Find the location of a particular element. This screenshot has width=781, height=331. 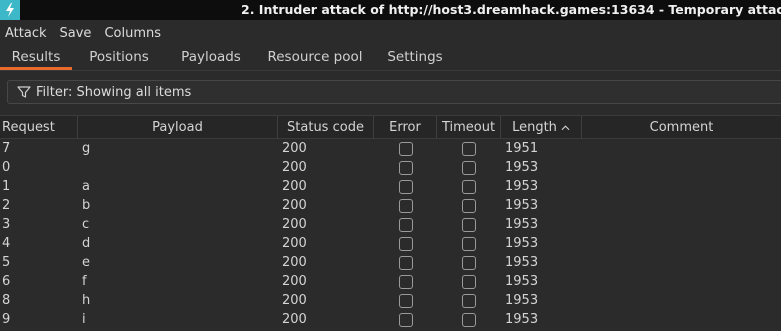

tab-settings: Settings is located at coordinates (415, 58).